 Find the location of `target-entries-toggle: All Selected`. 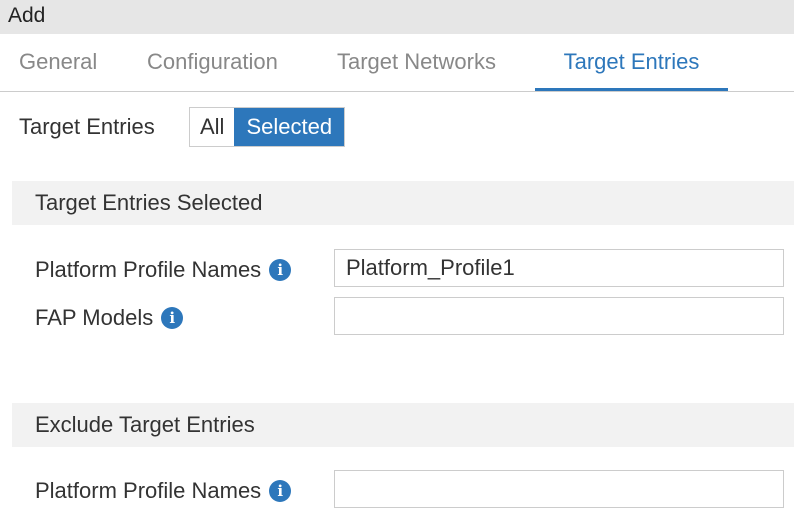

target-entries-toggle: All Selected is located at coordinates (267, 127).